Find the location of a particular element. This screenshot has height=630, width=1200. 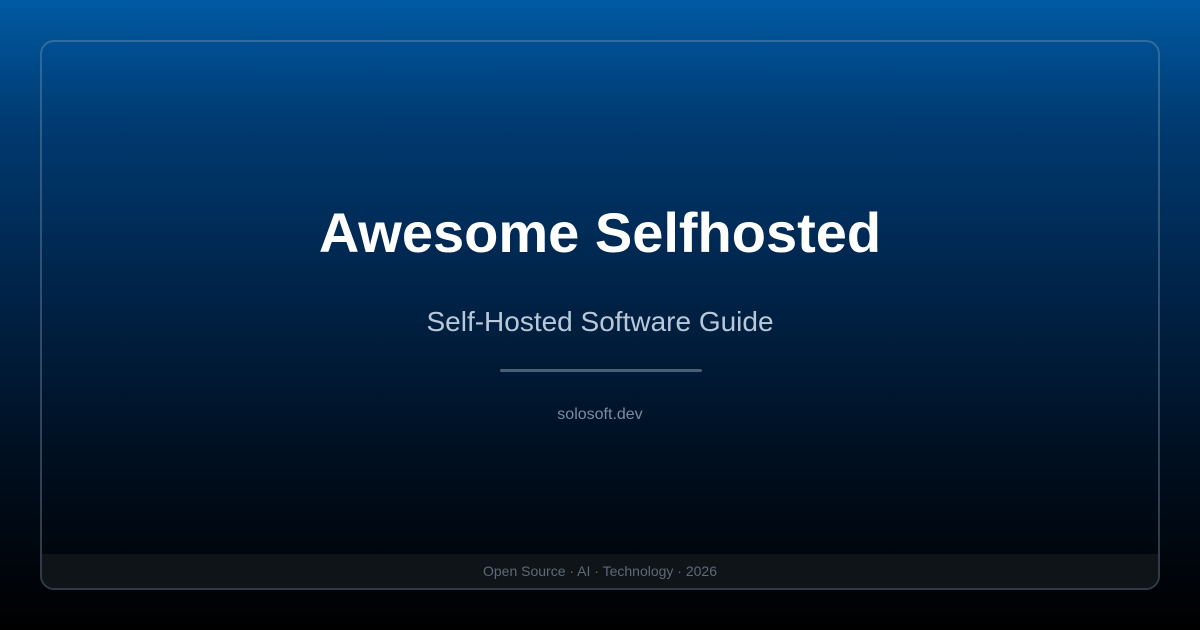

divider-line is located at coordinates (601, 370).